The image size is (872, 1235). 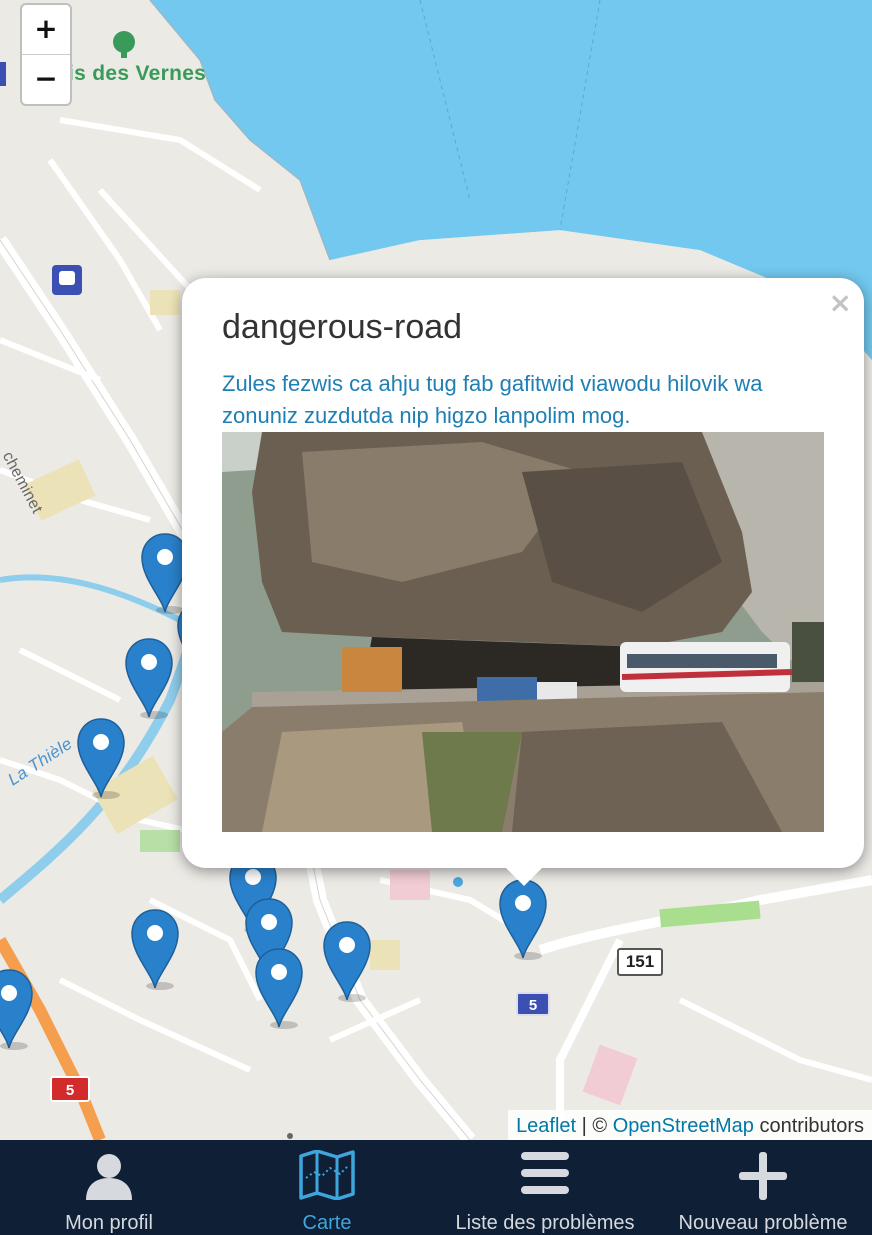 I want to click on tab-nouveau-probleme: Nouveau problème, so click(x=763, y=1187).